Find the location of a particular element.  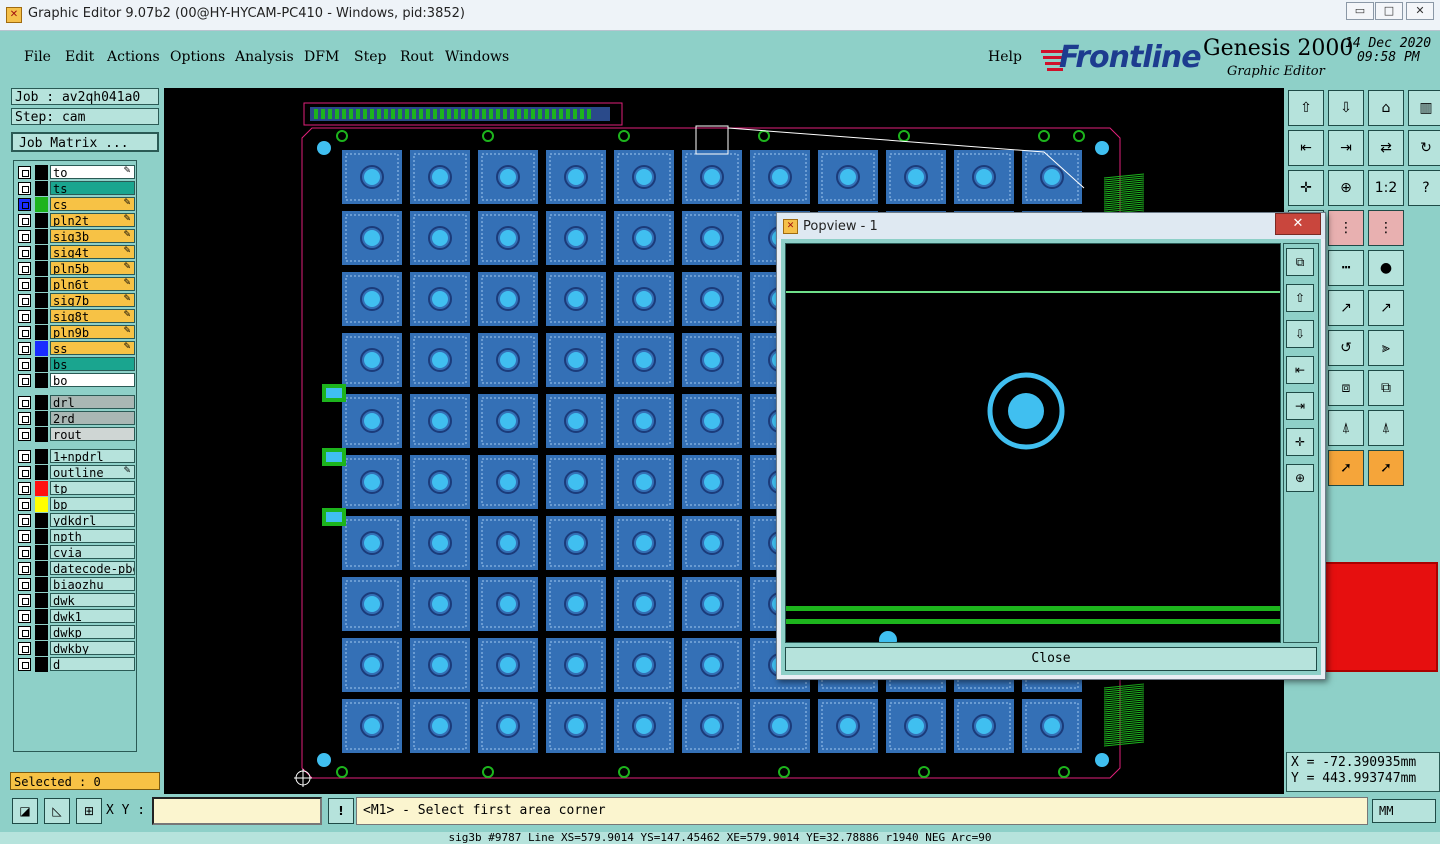

layer-name: sig3b ✎ is located at coordinates (92, 236).